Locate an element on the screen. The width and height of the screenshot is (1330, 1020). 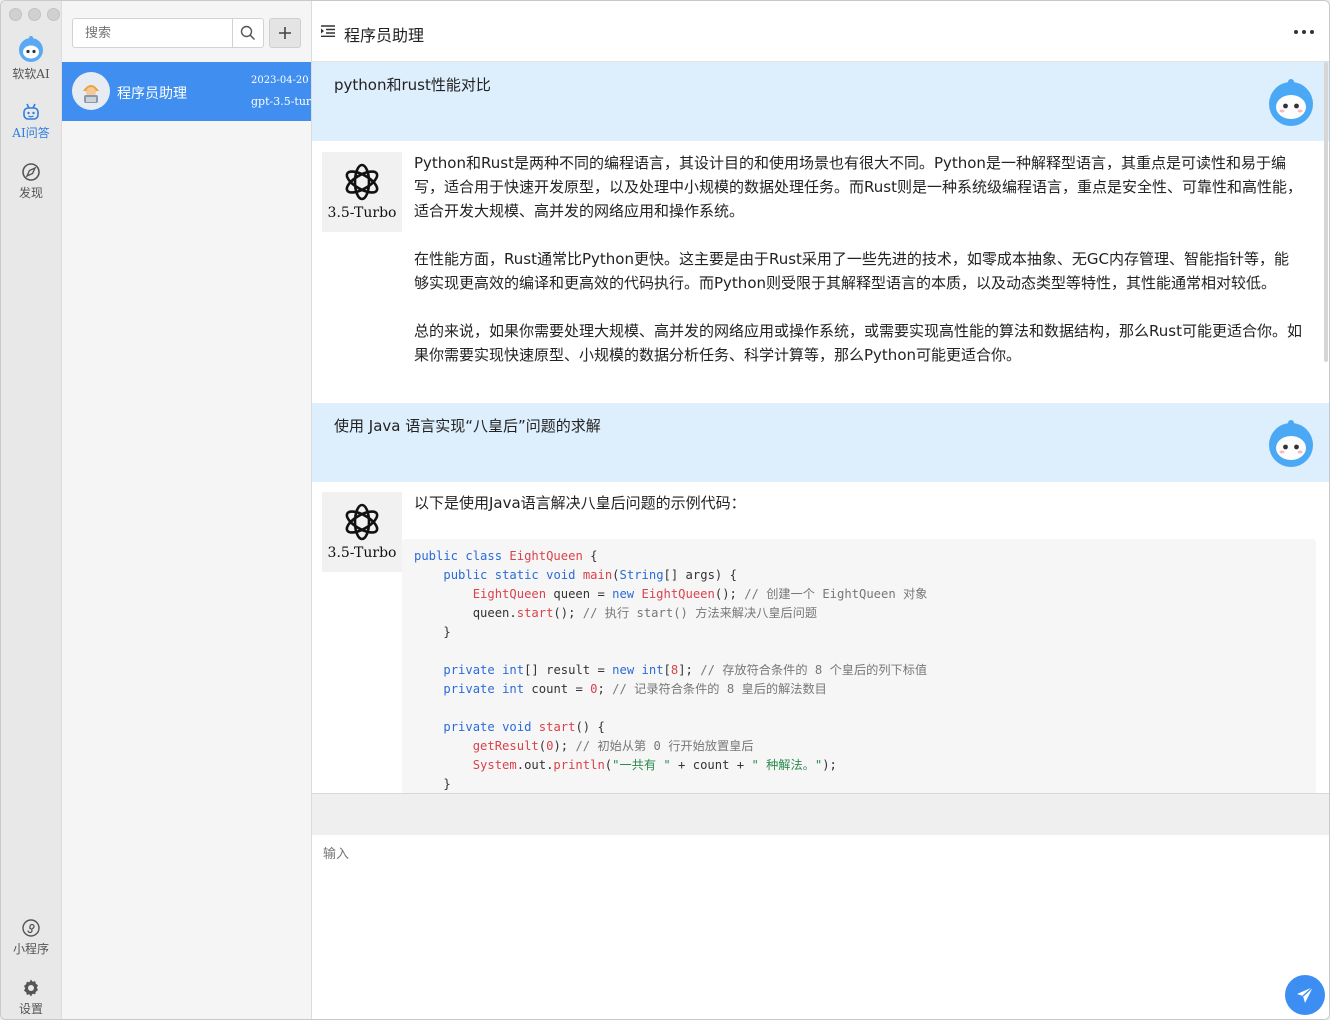
code-line: queen.start(); // 执行 start() 方法来解决八皇后问题 is located at coordinates (616, 613).